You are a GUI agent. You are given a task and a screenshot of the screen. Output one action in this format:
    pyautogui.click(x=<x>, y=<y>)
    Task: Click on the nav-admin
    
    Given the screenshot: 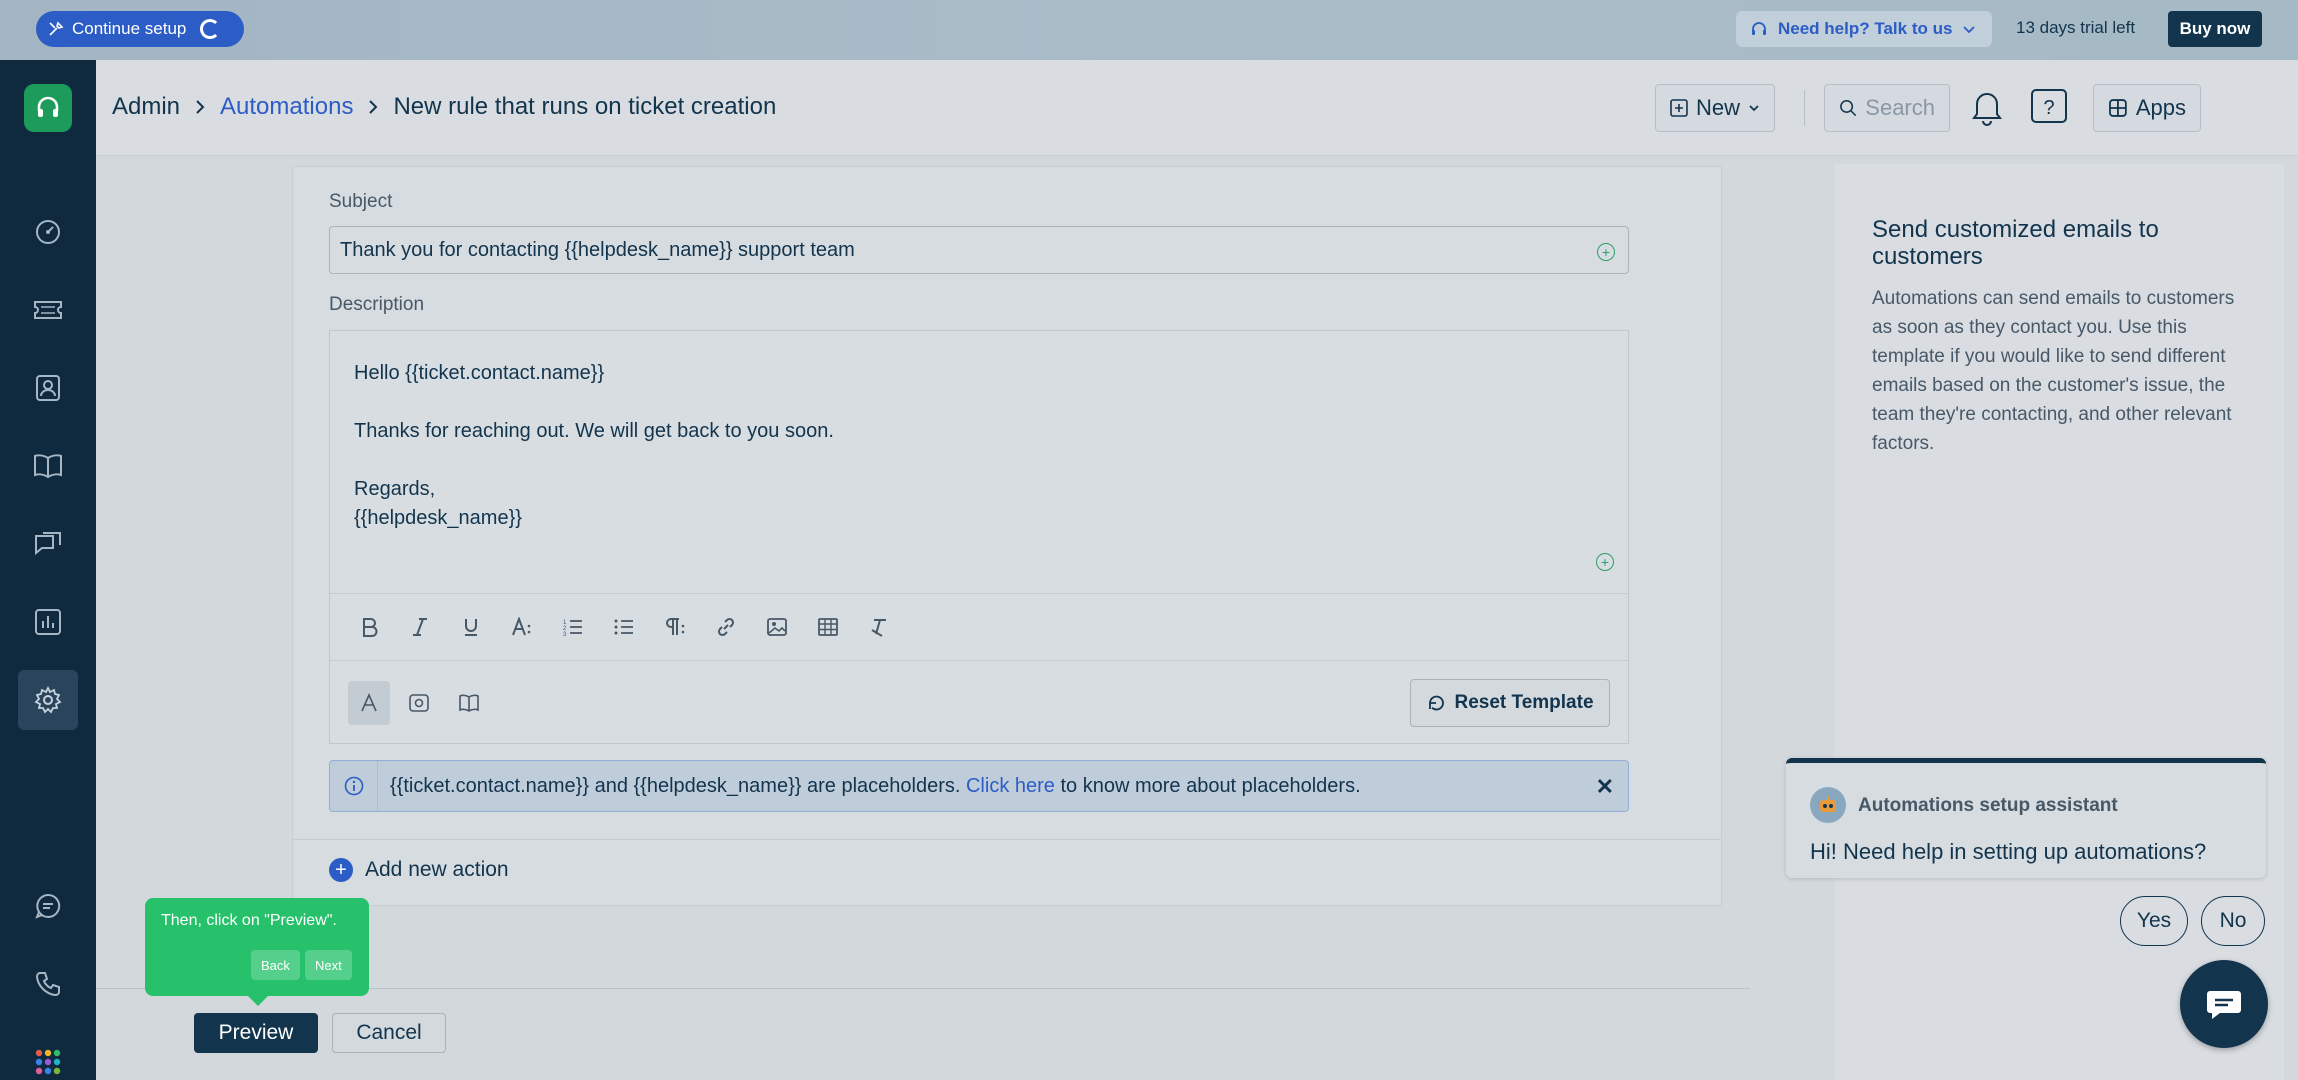 What is the action you would take?
    pyautogui.click(x=48, y=700)
    